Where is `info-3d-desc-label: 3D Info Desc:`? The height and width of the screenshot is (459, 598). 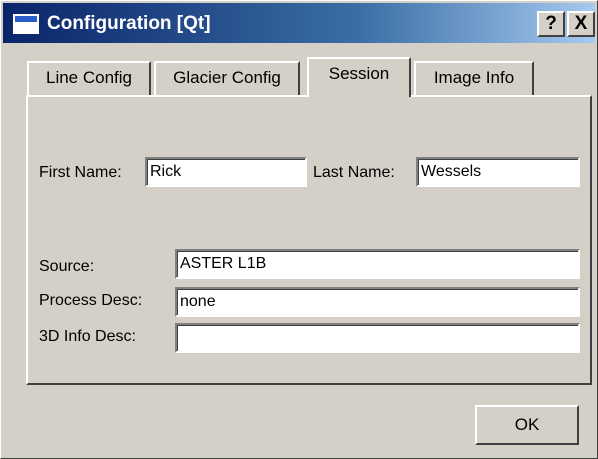 info-3d-desc-label: 3D Info Desc: is located at coordinates (87, 336).